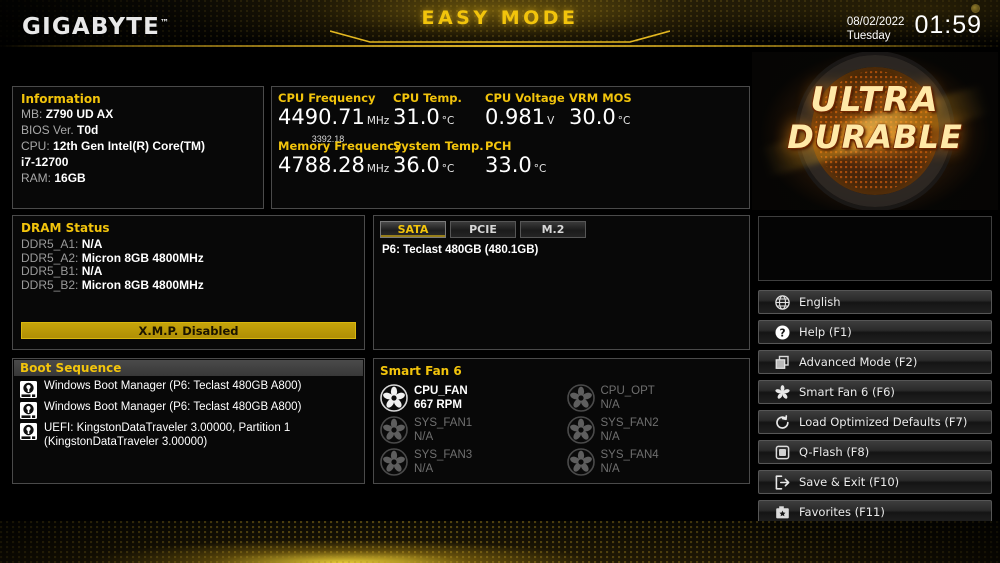  What do you see at coordinates (825, 332) in the screenshot?
I see `menu-button-label: Help (F1)` at bounding box center [825, 332].